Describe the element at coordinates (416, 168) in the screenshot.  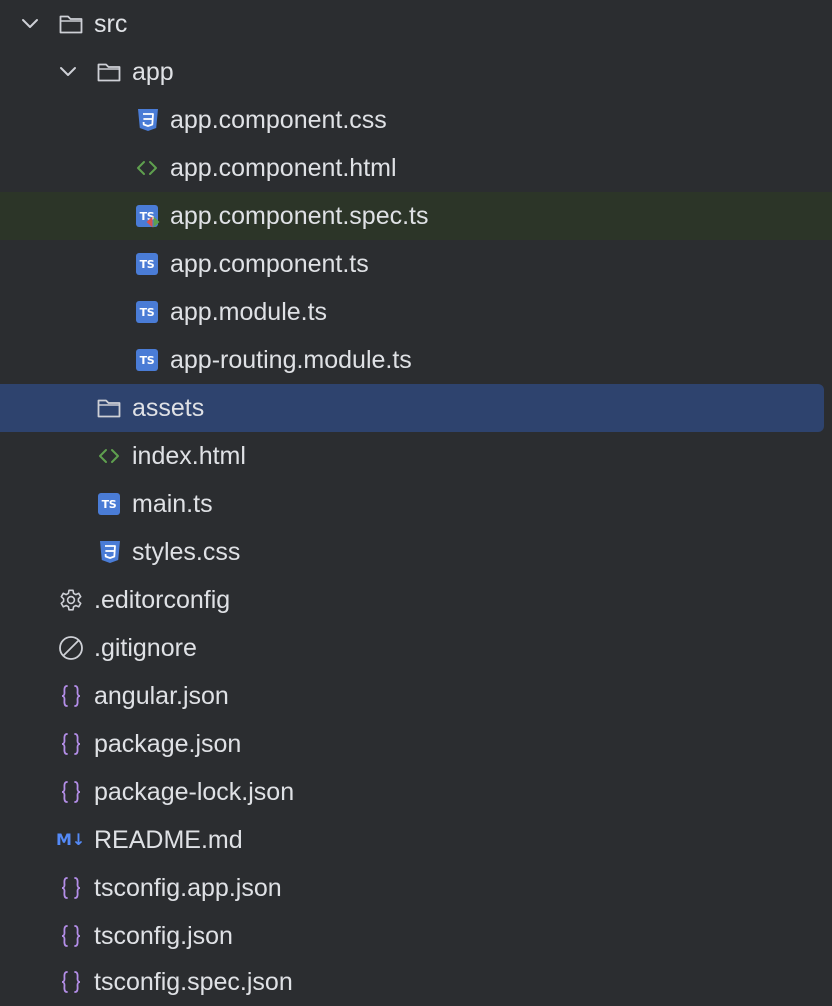
I see `tree-item-app-component-html: app.component.html` at that location.